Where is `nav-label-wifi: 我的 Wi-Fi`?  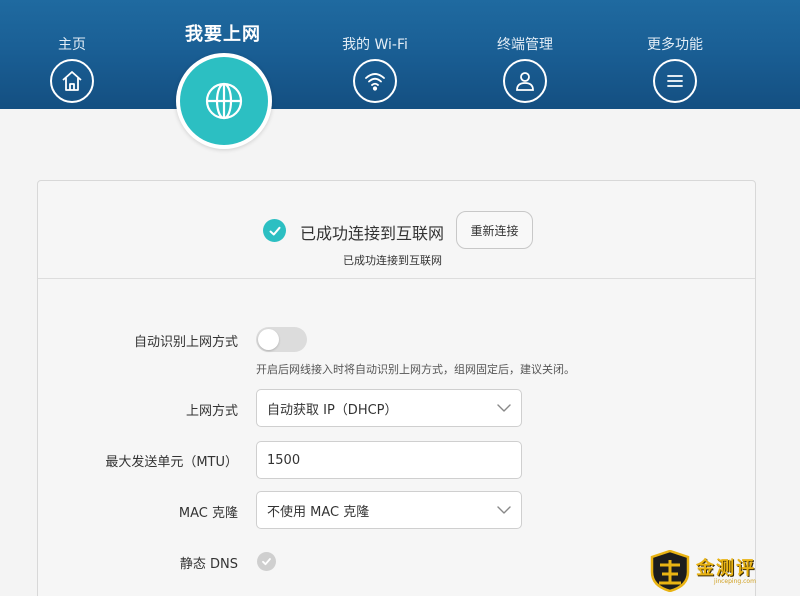
nav-label-wifi: 我的 Wi-Fi is located at coordinates (375, 45).